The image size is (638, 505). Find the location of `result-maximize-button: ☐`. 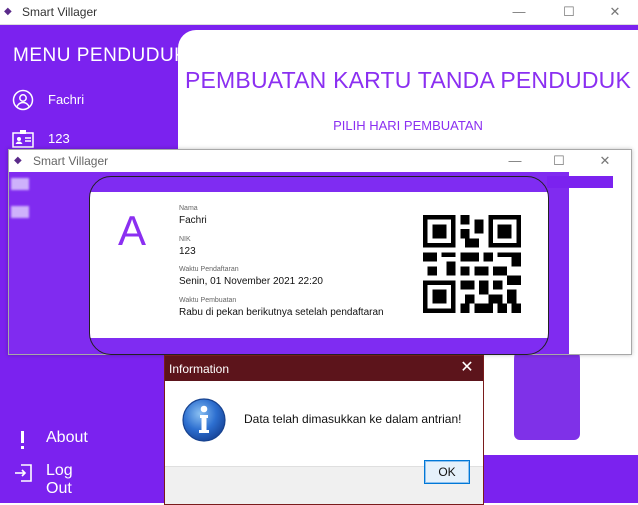

result-maximize-button: ☐ is located at coordinates (559, 161).